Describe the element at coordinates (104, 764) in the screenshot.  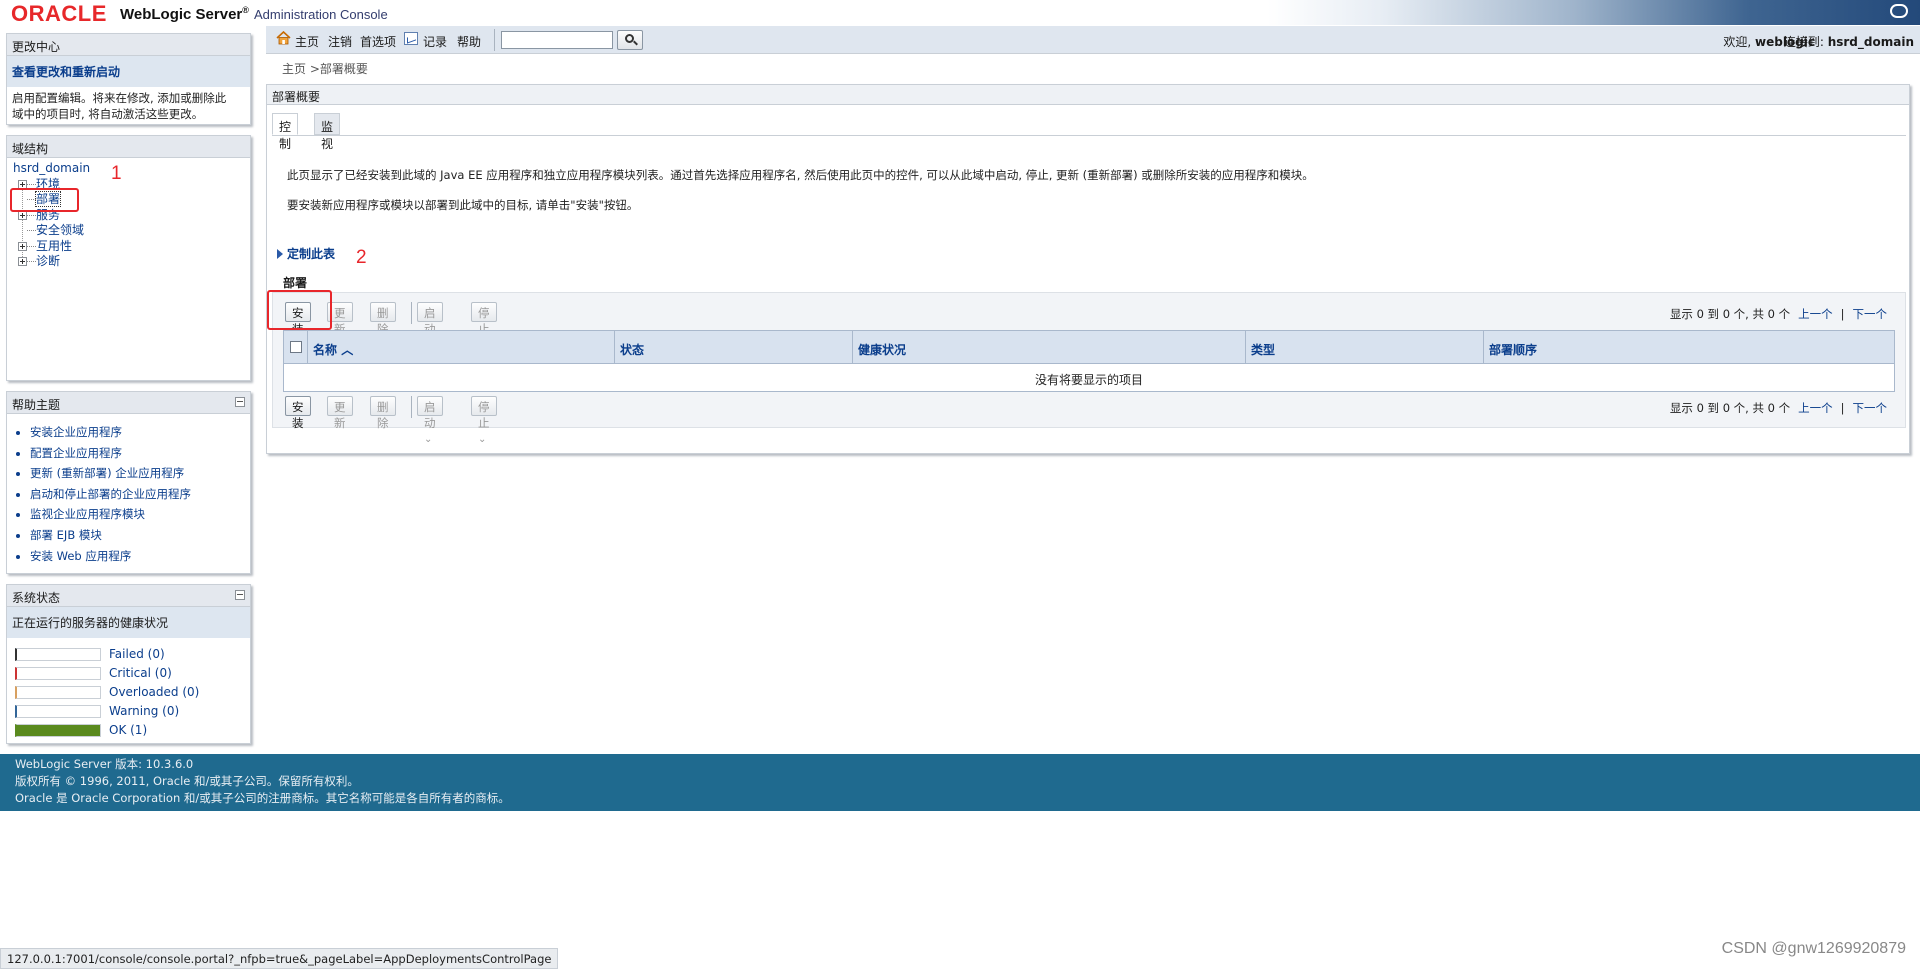
I see `footer-version: WebLogic Server 版本: 10.3.6.0` at that location.